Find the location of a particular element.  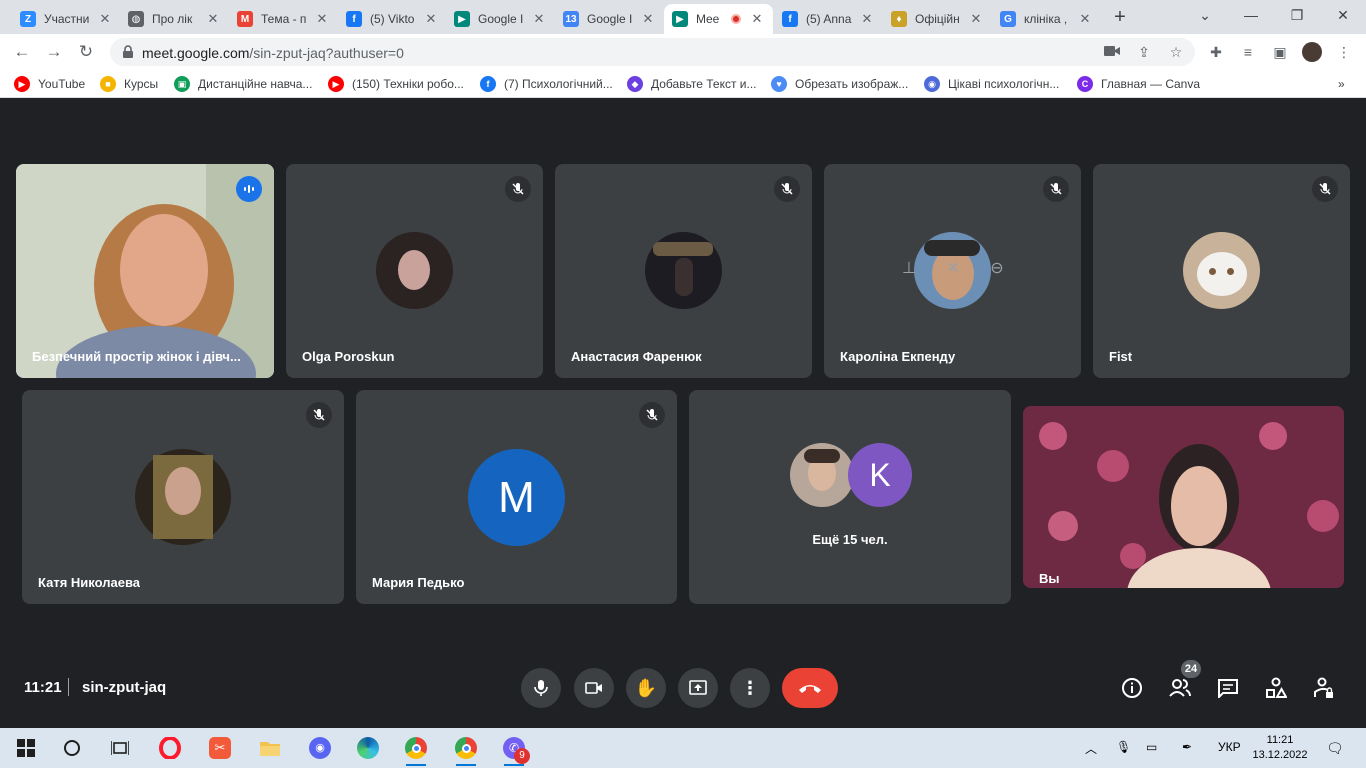

media-control-icon: ≡ is located at coordinates (1248, 52).